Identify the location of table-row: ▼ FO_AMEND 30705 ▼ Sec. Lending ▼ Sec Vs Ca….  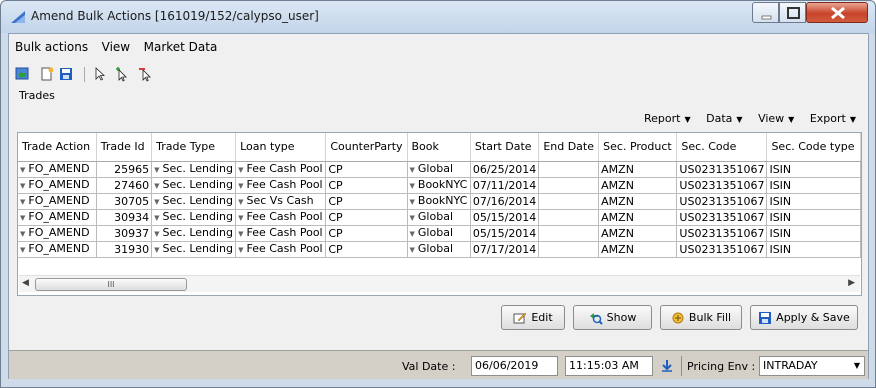
(439, 201).